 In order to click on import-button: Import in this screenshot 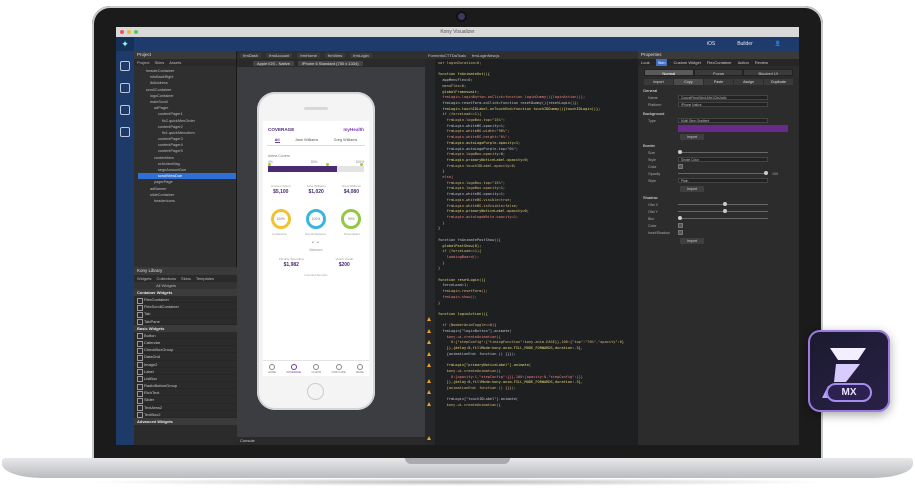, I will do `click(658, 82)`.